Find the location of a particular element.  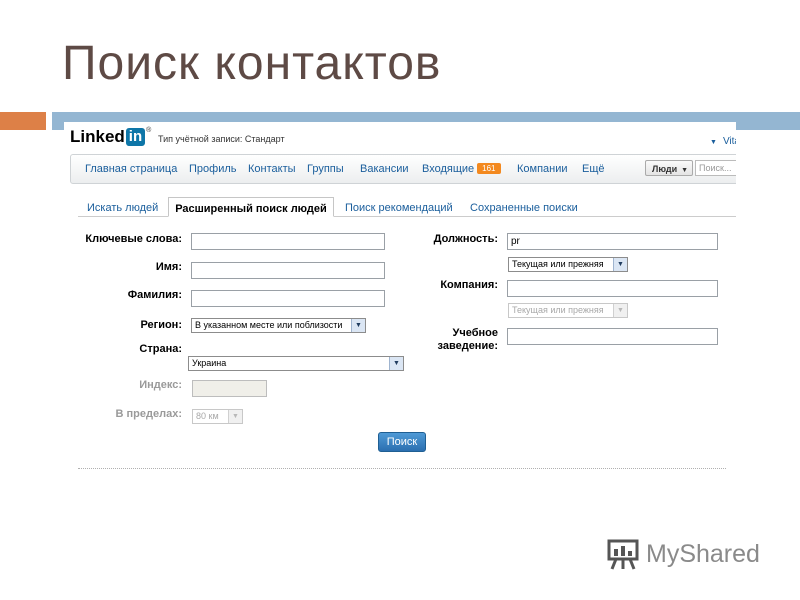

user-menu: ▼ Vita is located at coordinates (723, 141).